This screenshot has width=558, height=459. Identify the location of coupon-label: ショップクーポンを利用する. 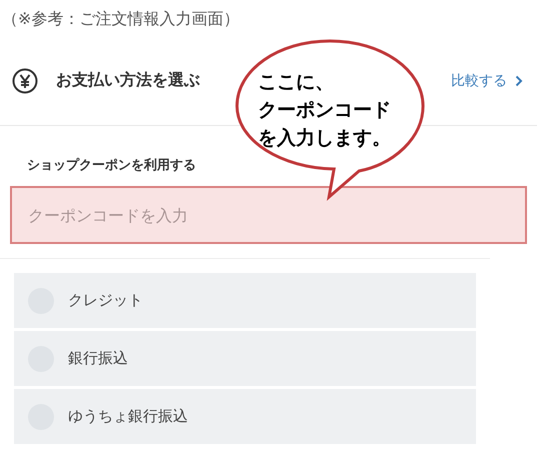
(112, 165).